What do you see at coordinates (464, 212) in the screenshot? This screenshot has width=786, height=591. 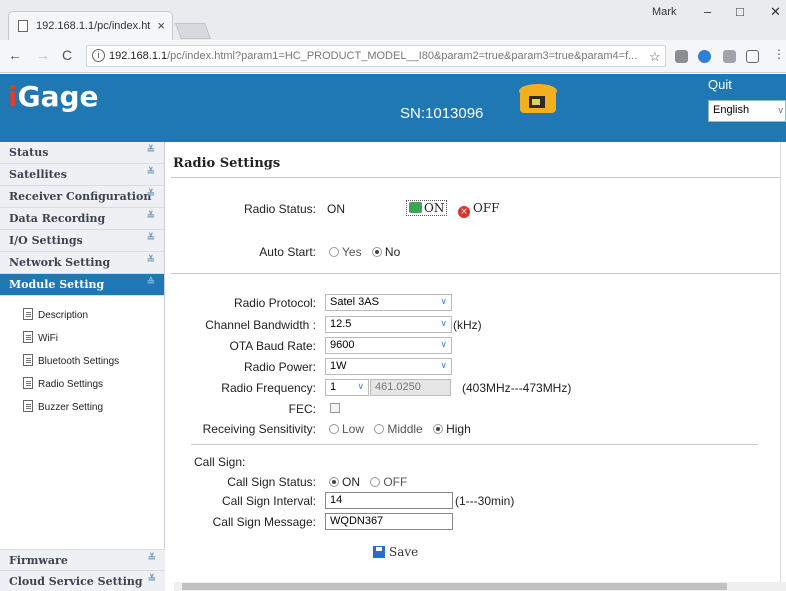 I see `off-icon: ×` at bounding box center [464, 212].